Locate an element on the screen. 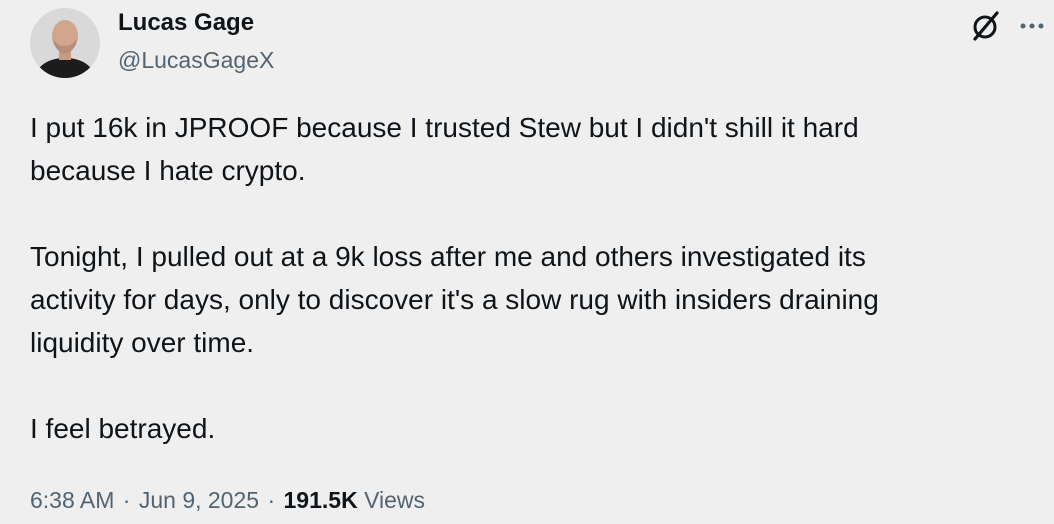 The height and width of the screenshot is (524, 1054). tweet-time: 6:38 AM is located at coordinates (72, 500).